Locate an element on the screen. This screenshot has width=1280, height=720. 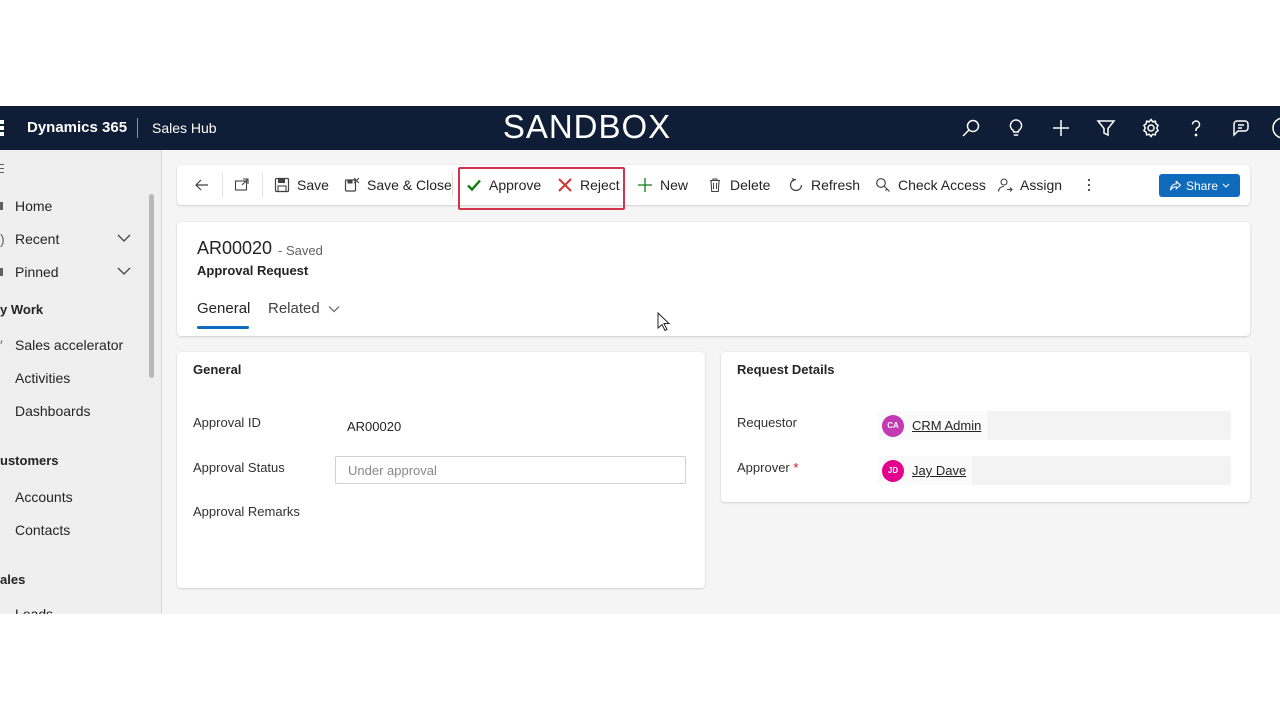
entity-name: Approval Request is located at coordinates (253, 270).